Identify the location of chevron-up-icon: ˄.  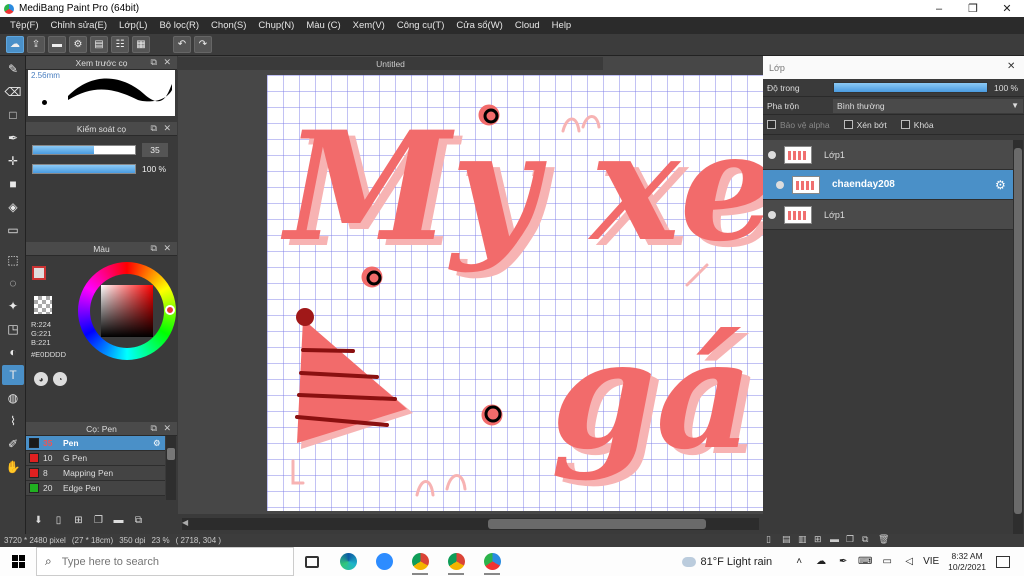
(799, 561).